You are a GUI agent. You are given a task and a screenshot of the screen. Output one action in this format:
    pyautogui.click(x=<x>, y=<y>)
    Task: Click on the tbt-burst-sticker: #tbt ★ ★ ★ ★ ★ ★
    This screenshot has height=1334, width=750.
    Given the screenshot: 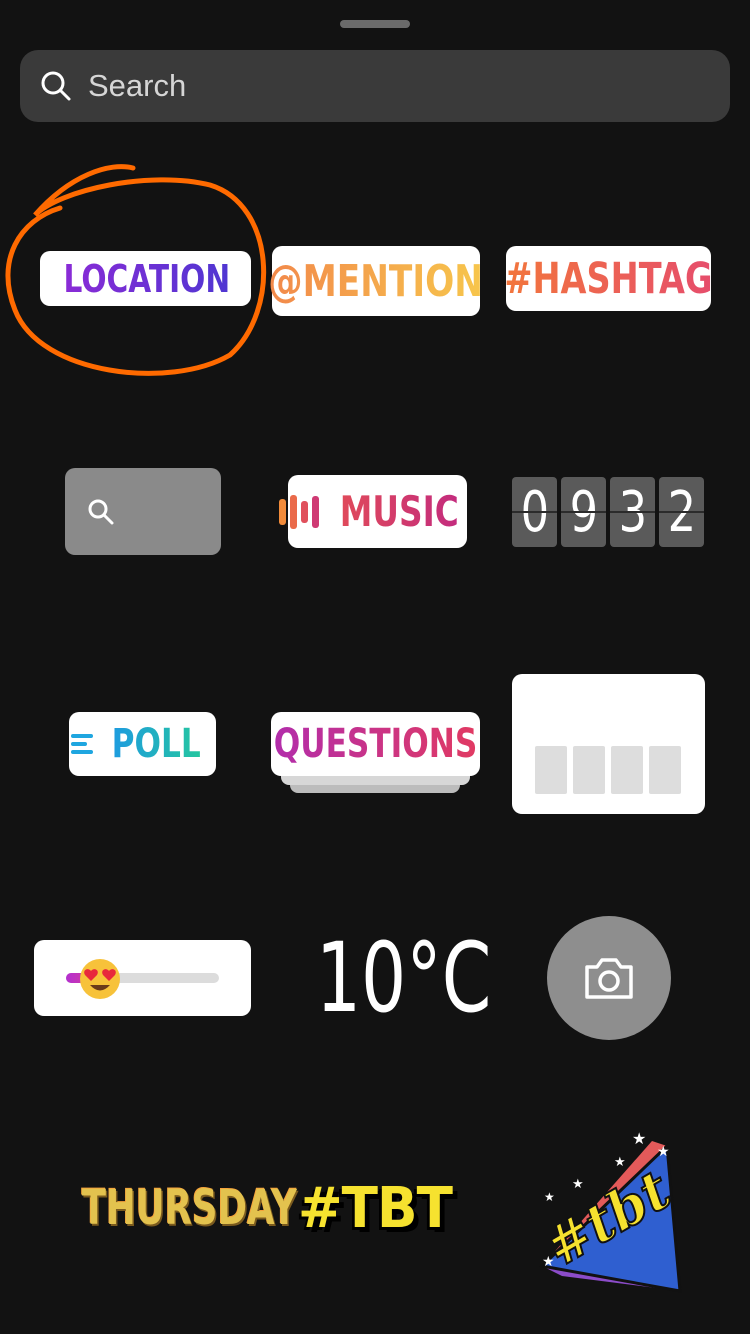 What is the action you would take?
    pyautogui.click(x=612, y=1211)
    